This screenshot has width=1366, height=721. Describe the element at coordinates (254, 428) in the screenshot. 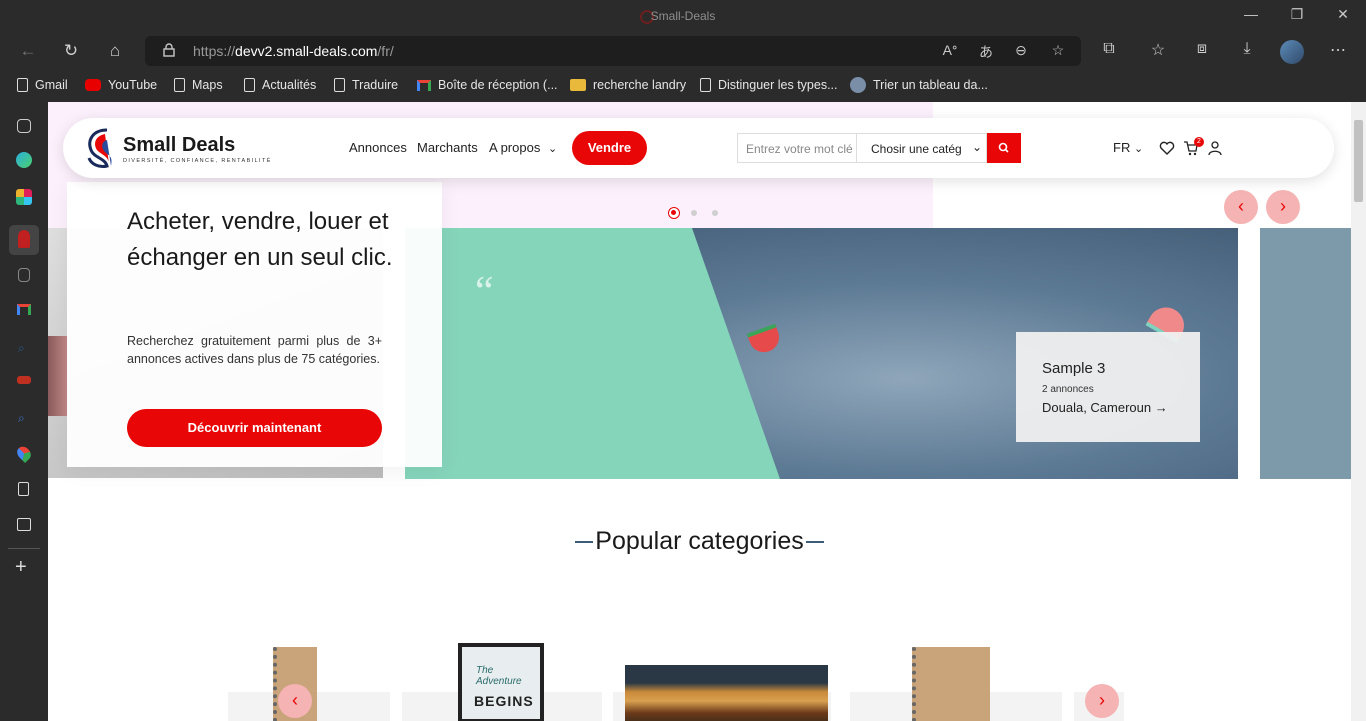

I see `discover-button: Découvrir maintenant` at that location.